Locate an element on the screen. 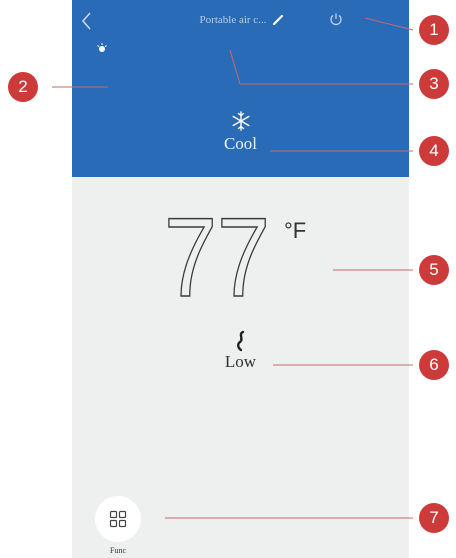 Image resolution: width=456 pixels, height=558 pixels. func-button is located at coordinates (118, 519).